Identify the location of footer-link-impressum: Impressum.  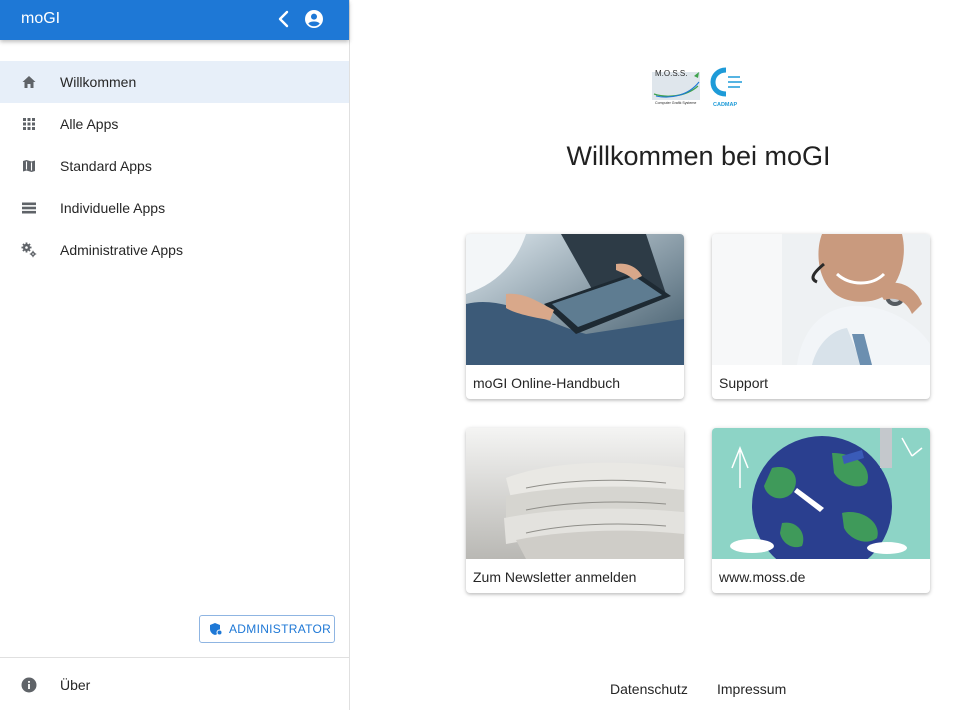
(751, 689).